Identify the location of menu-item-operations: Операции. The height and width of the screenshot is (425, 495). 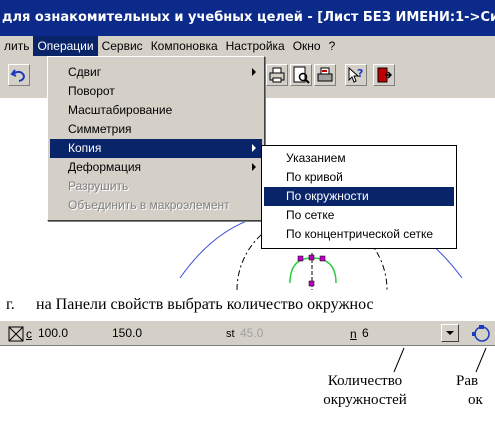
(65, 46).